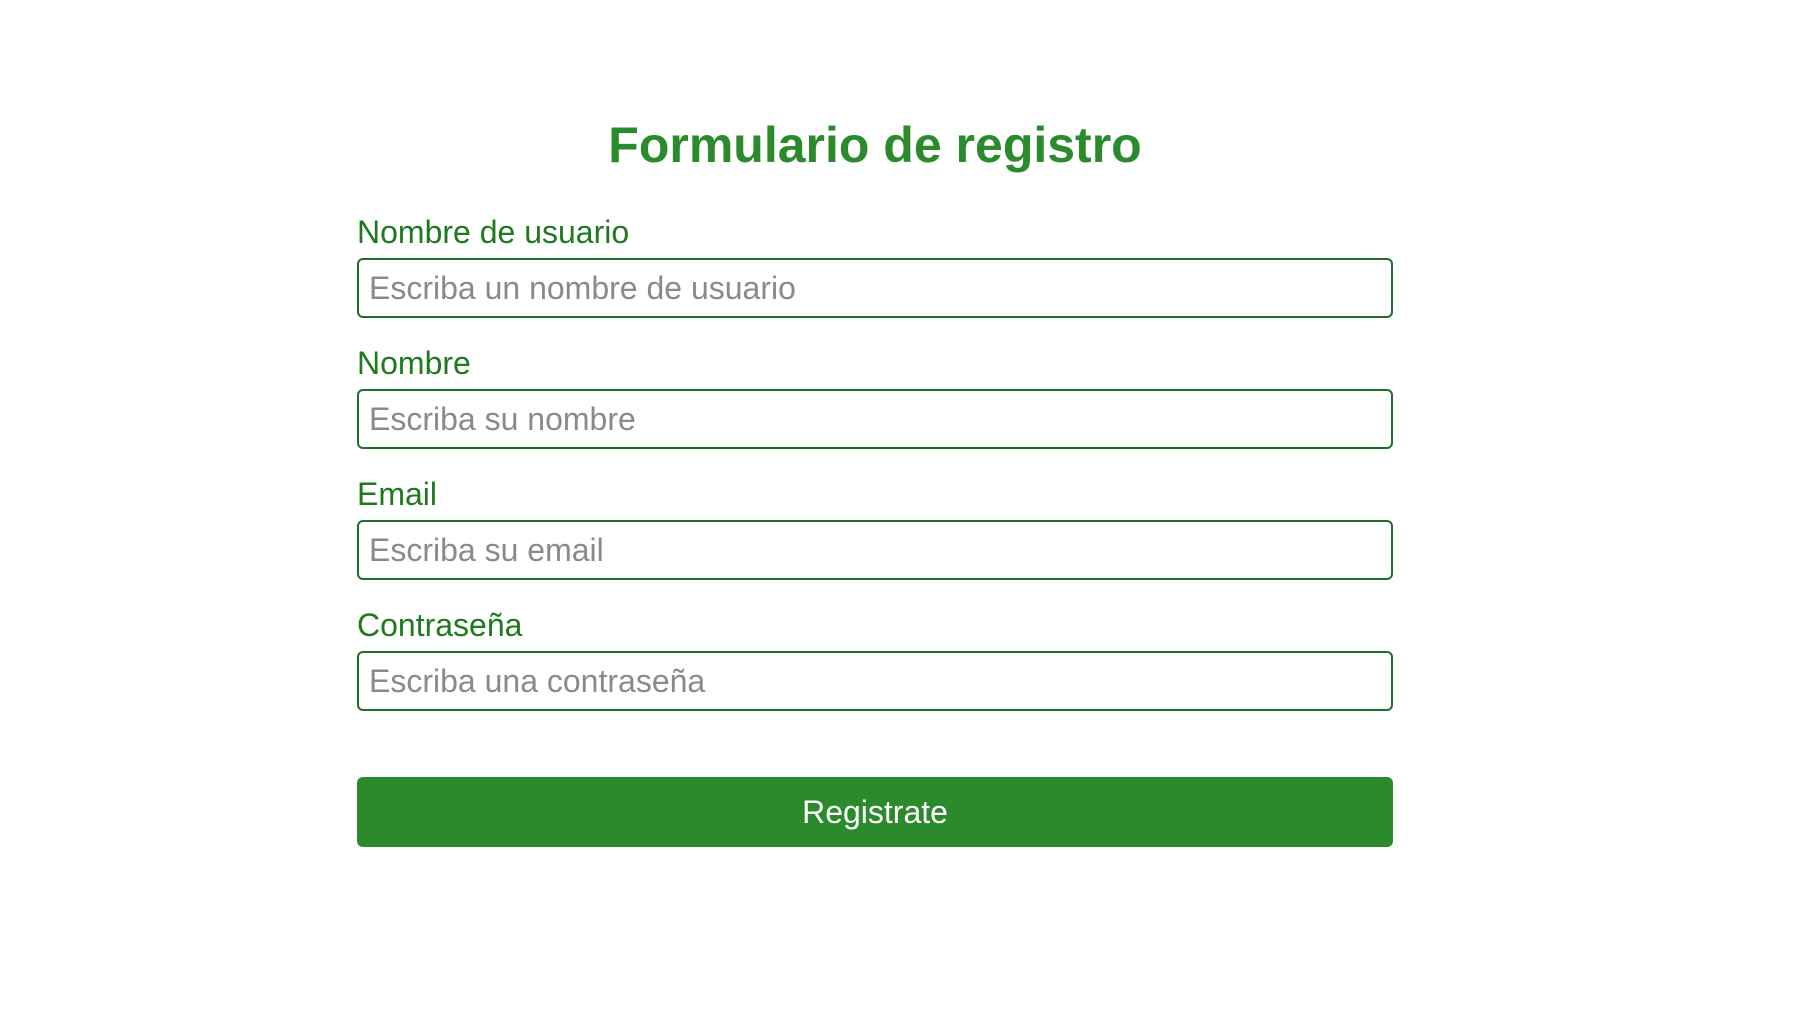 The width and height of the screenshot is (1820, 1026). I want to click on password-input, so click(875, 681).